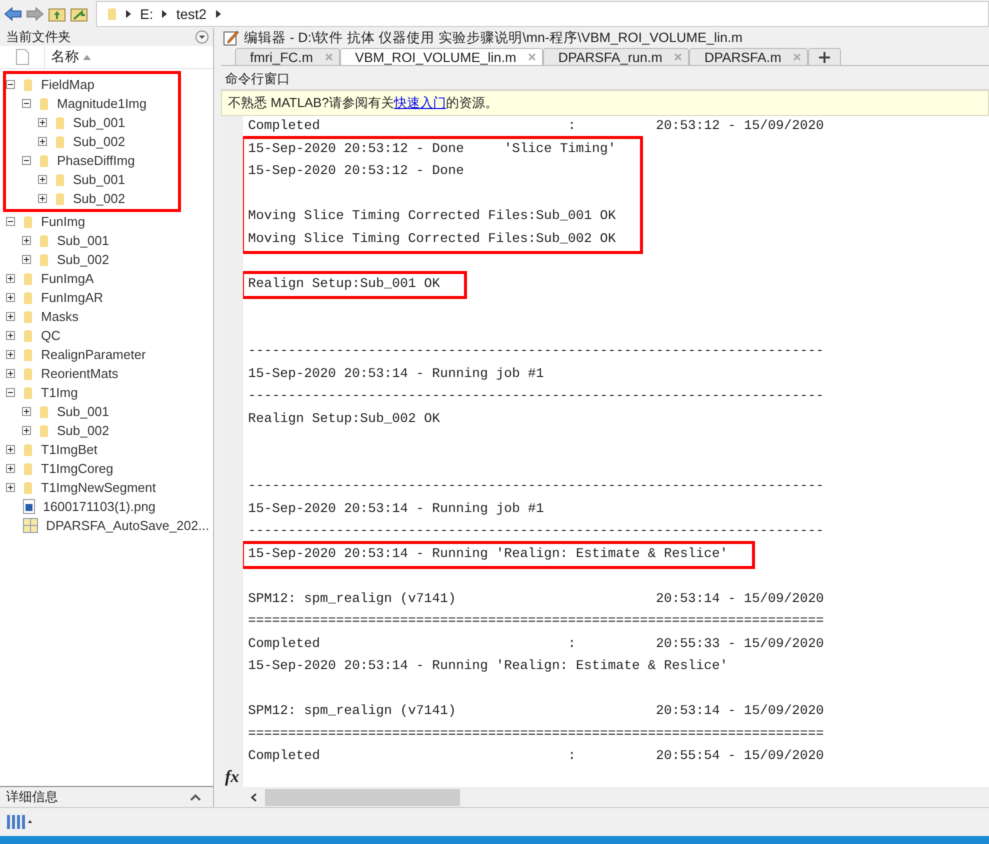  What do you see at coordinates (344, 419) in the screenshot?
I see `console-line: Realign Setup:Sub_002 OK` at bounding box center [344, 419].